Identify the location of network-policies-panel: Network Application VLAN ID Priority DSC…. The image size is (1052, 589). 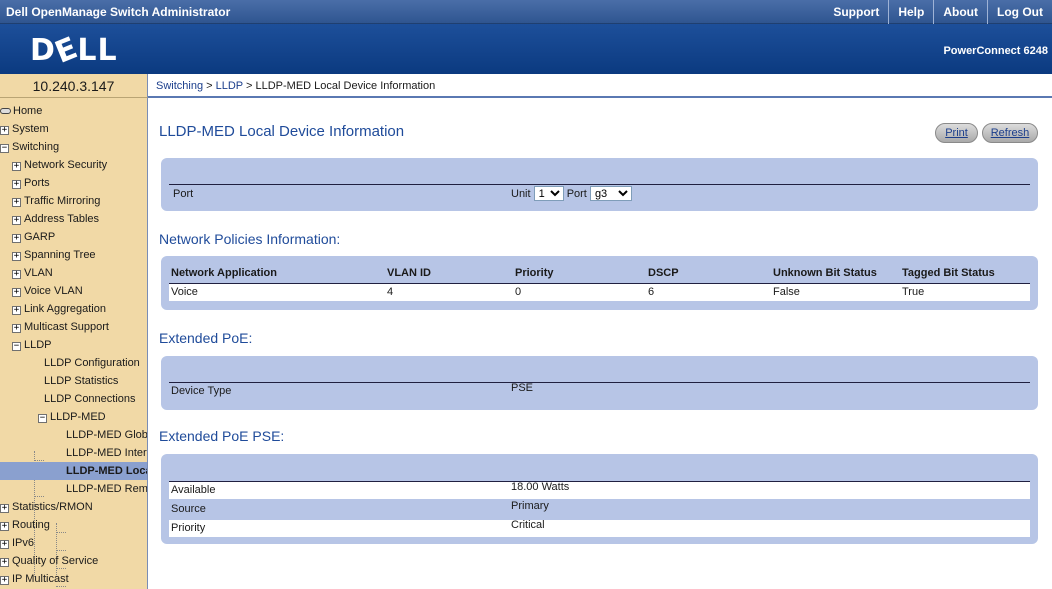
(599, 283).